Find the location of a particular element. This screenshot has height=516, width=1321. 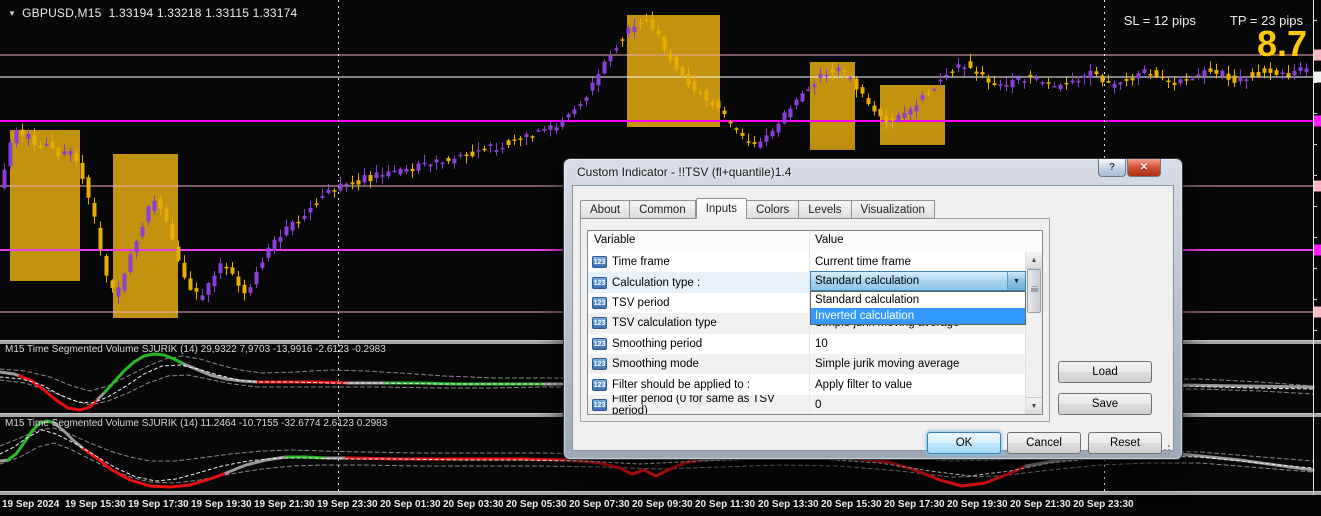

combobox-value: Standard calculation is located at coordinates (867, 281).